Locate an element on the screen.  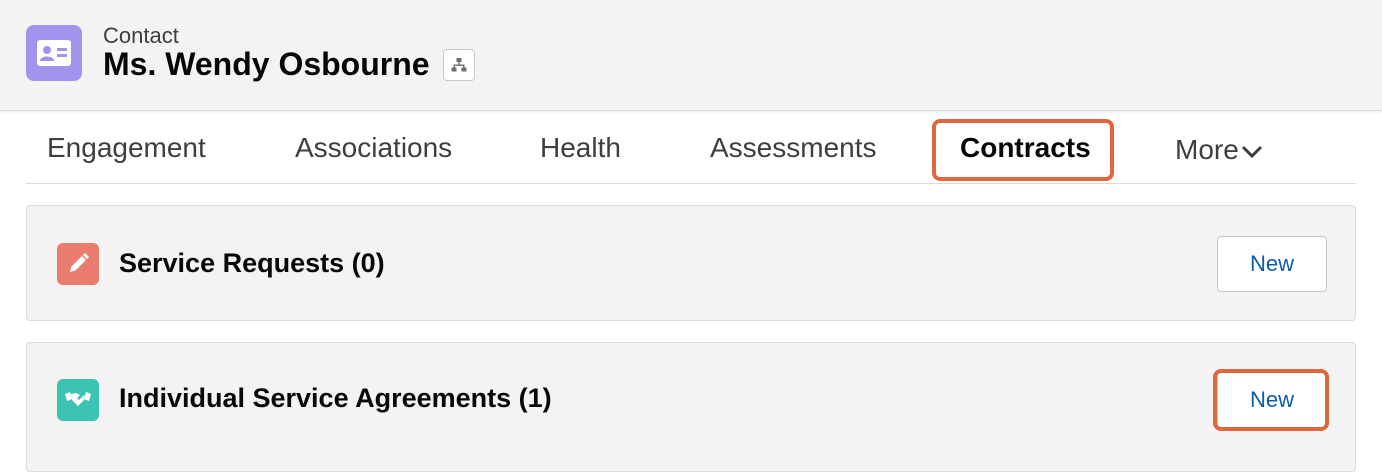
button-highlight-outline is located at coordinates (1271, 400).